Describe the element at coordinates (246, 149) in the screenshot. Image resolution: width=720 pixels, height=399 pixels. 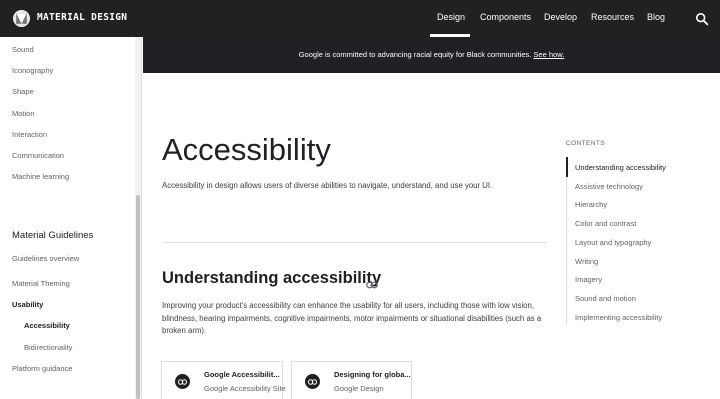
I see `page-title: Accessibility` at that location.